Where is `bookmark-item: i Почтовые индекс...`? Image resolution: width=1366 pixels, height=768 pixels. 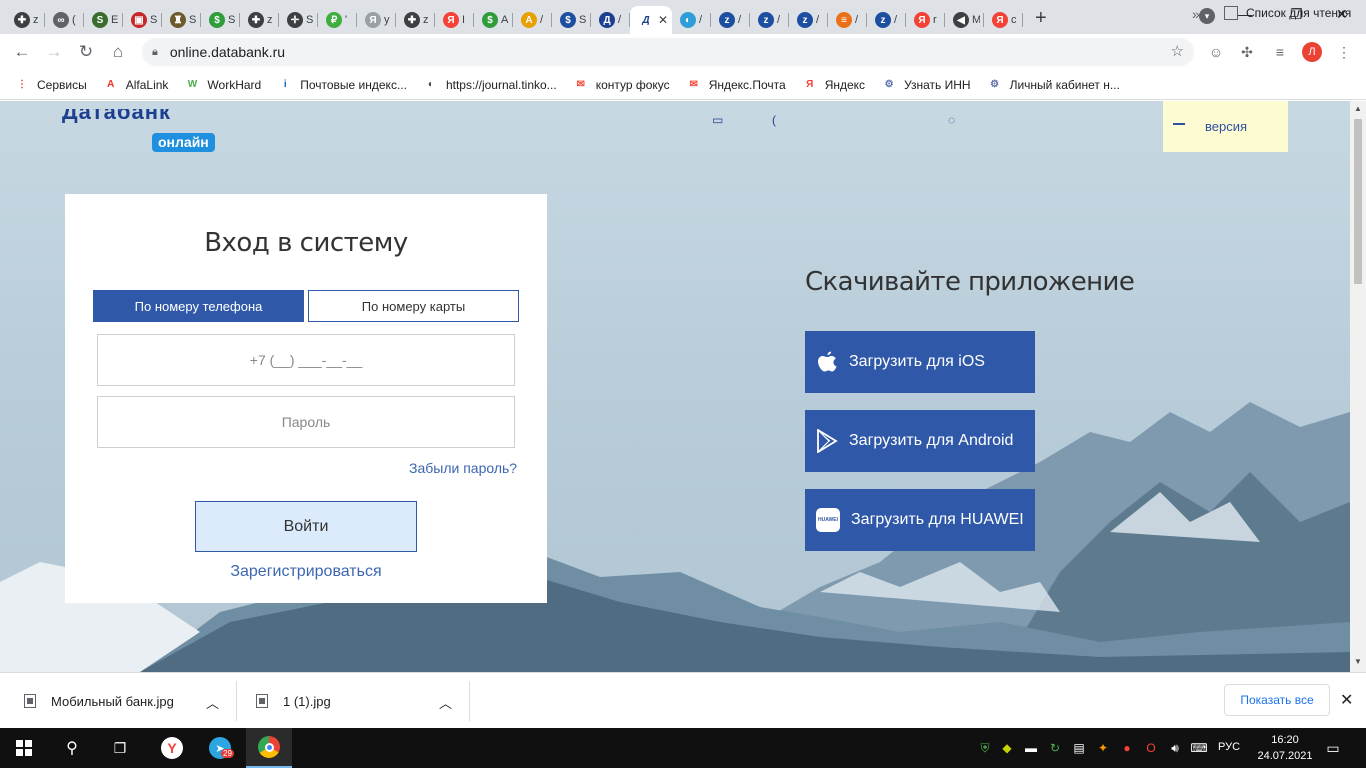
bookmark-item: i Почтовые индекс... is located at coordinates (342, 85).